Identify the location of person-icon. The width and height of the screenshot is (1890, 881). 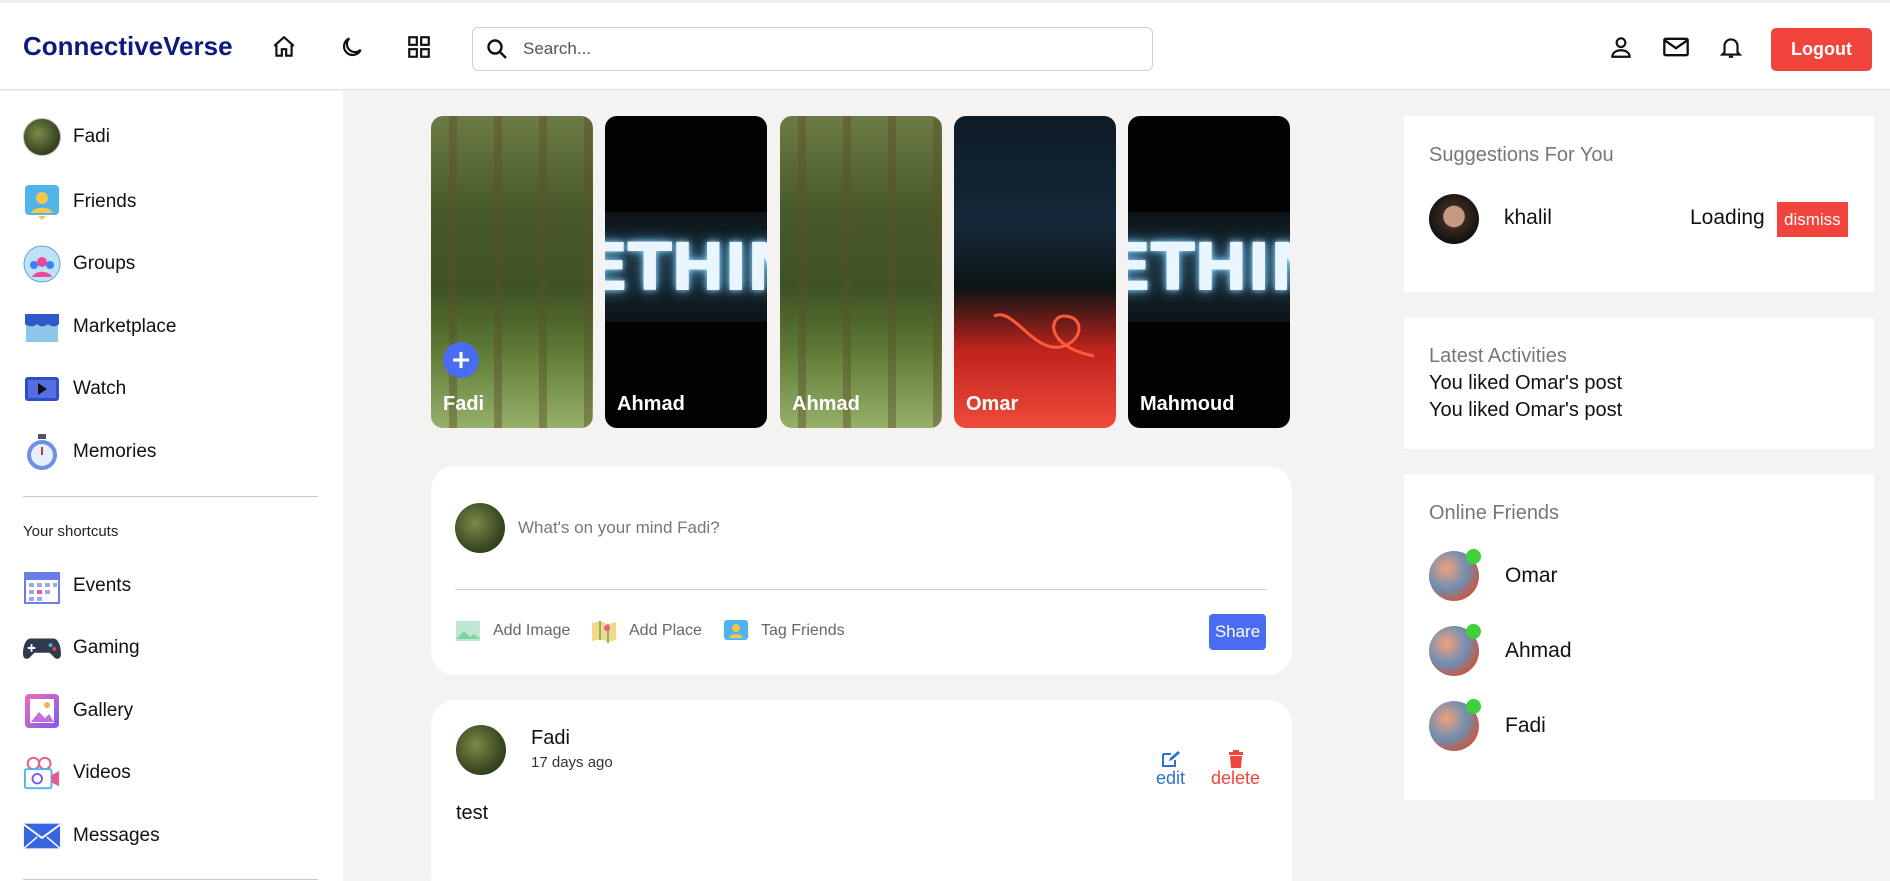
(1621, 47).